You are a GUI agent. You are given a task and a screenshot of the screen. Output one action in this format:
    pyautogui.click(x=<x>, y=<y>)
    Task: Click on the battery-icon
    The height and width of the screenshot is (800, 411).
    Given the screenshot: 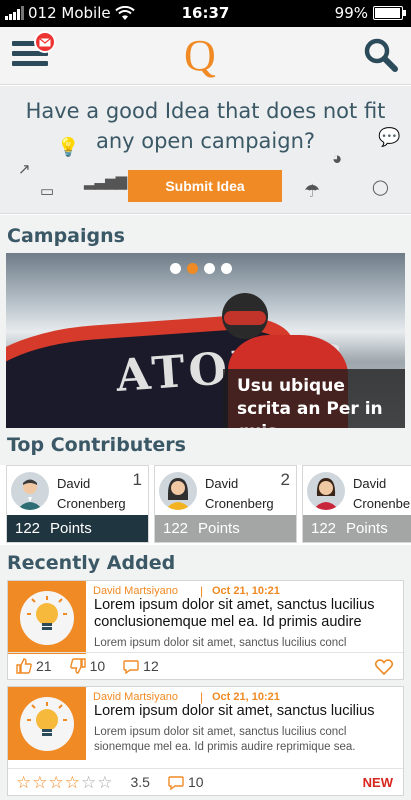 What is the action you would take?
    pyautogui.click(x=389, y=13)
    